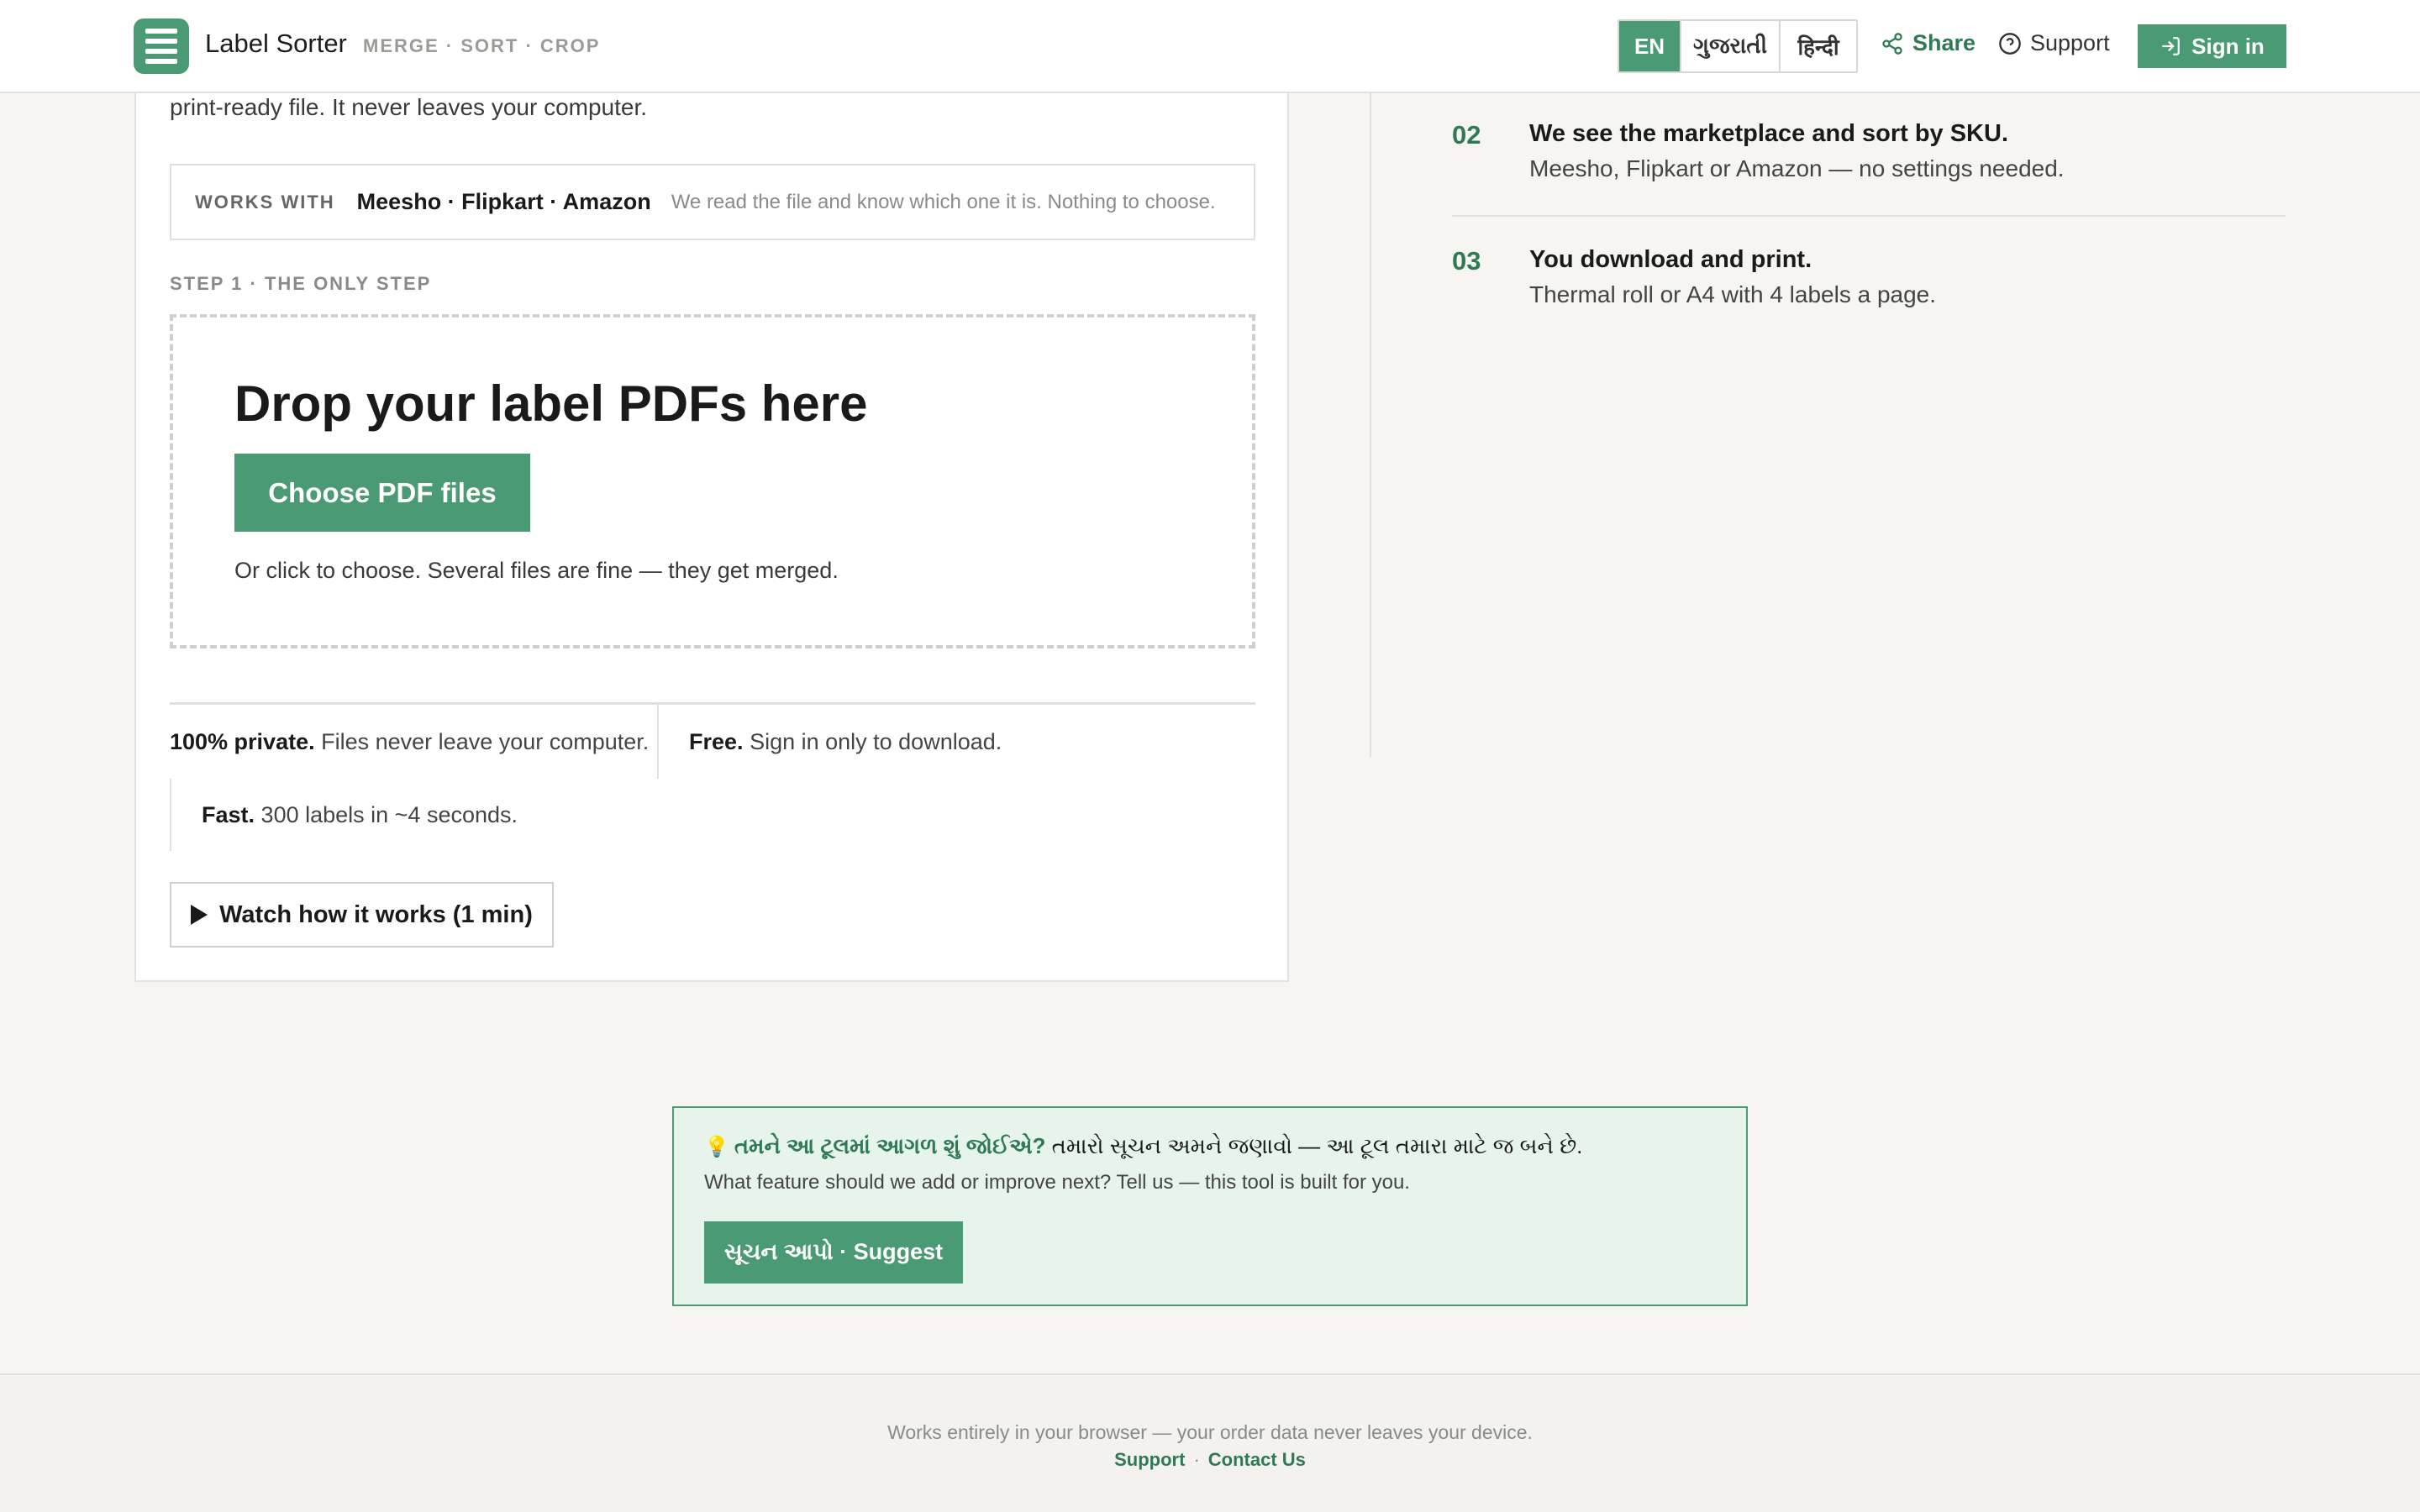 This screenshot has width=2420, height=1512. What do you see at coordinates (1467, 135) in the screenshot?
I see `step-number: 02` at bounding box center [1467, 135].